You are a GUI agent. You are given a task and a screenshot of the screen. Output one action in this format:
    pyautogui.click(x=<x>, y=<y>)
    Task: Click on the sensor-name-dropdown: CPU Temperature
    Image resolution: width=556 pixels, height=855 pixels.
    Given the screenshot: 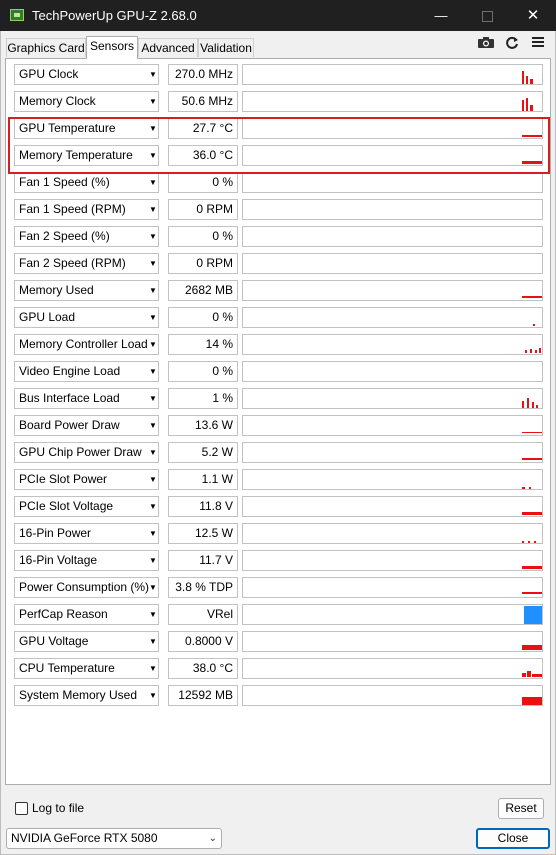 What is the action you would take?
    pyautogui.click(x=86, y=668)
    